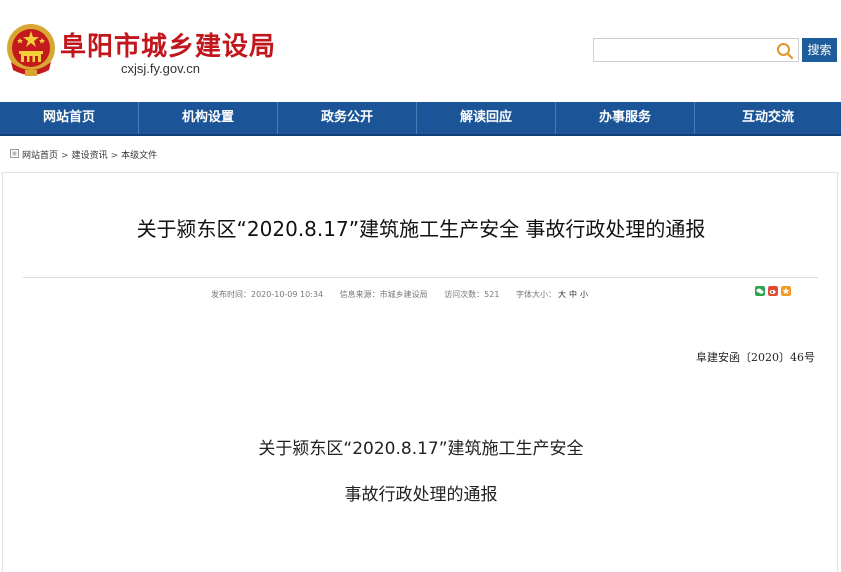 The width and height of the screenshot is (841, 572). I want to click on font-small-option: 小, so click(584, 294).